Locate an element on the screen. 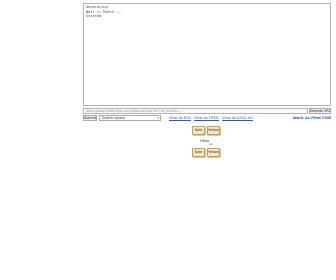  view-html-link: View as HTML is located at coordinates (206, 118).